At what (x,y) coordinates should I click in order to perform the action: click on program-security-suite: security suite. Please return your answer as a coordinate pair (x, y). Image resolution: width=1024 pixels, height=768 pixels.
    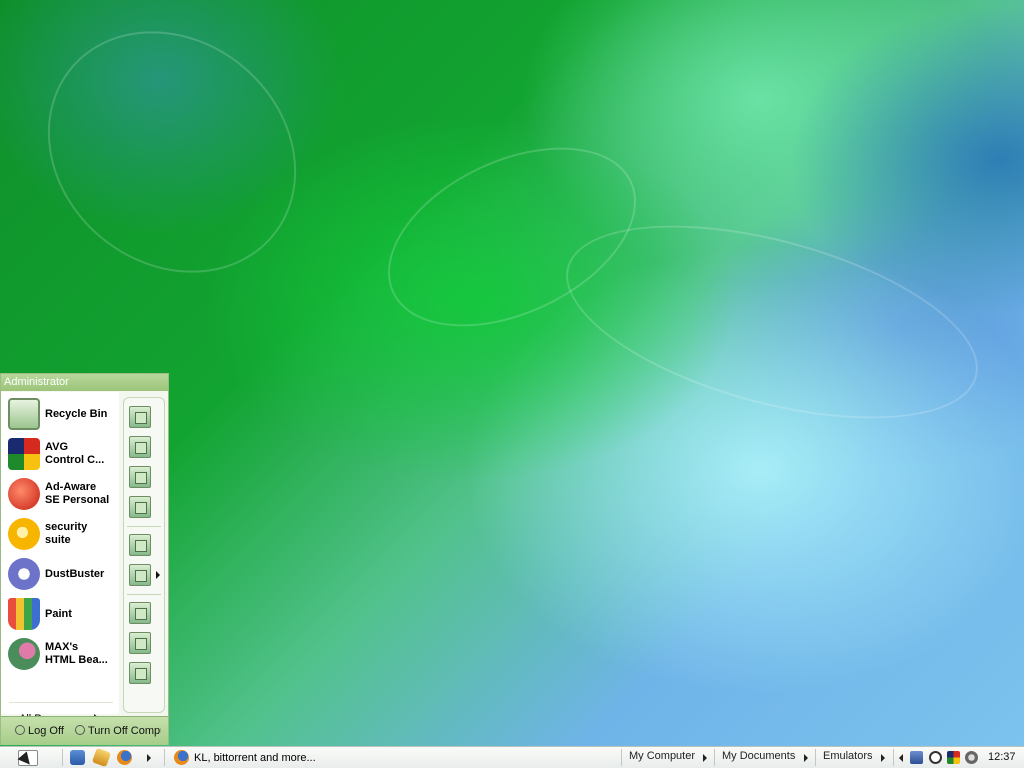
    Looking at the image, I should click on (63, 534).